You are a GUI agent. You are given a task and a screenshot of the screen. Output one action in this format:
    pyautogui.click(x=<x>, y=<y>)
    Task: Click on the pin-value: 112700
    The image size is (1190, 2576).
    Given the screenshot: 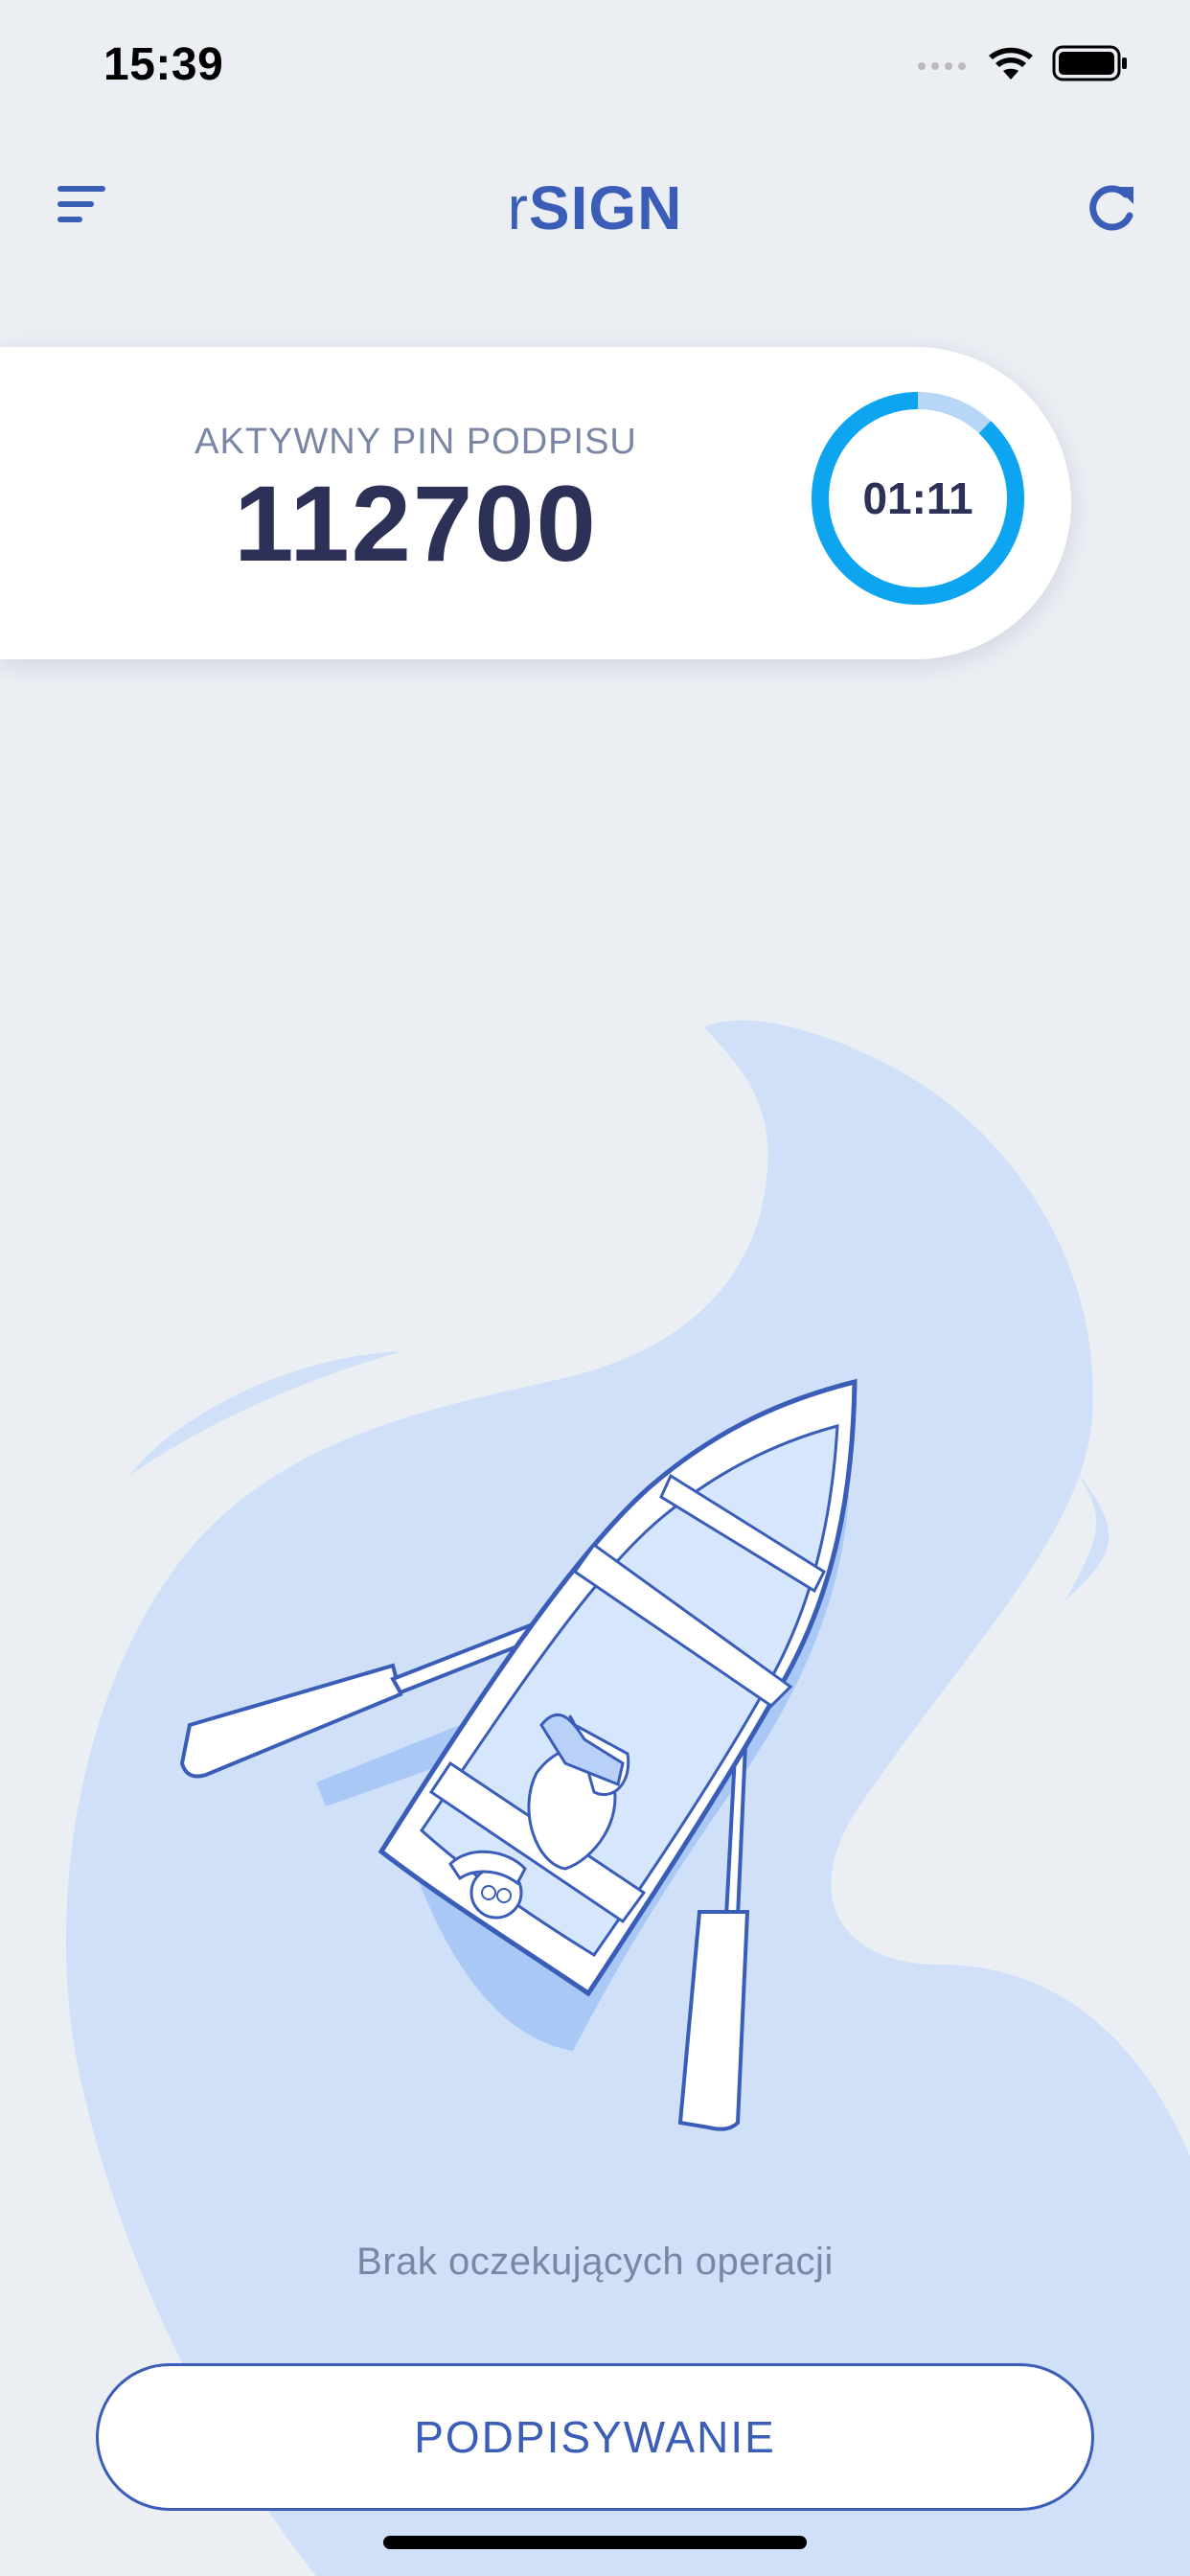 What is the action you would take?
    pyautogui.click(x=416, y=524)
    